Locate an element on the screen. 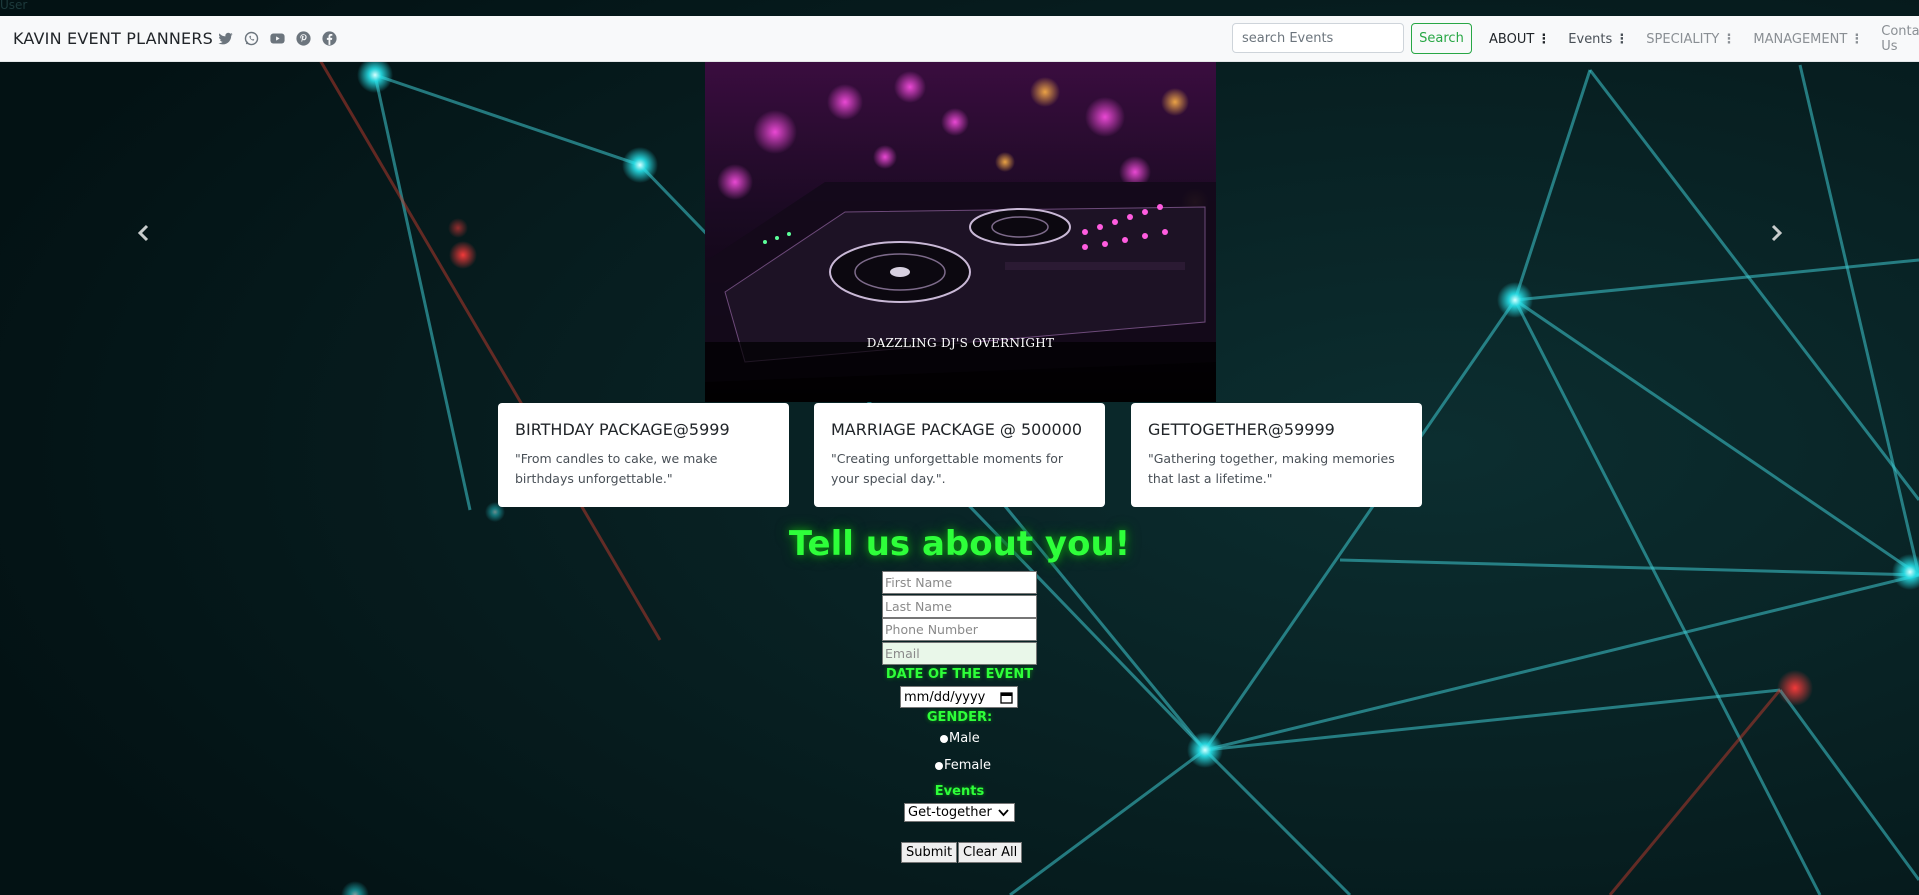  last-name-field is located at coordinates (959, 606).